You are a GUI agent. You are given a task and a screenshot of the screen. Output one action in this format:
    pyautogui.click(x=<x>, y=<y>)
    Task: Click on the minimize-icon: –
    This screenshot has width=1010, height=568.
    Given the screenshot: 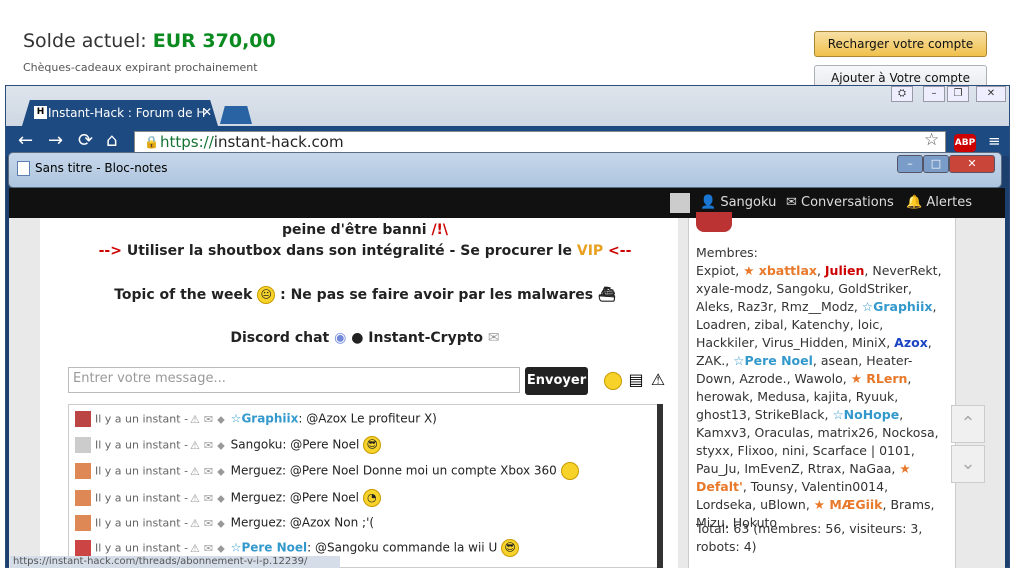 What is the action you would take?
    pyautogui.click(x=934, y=94)
    